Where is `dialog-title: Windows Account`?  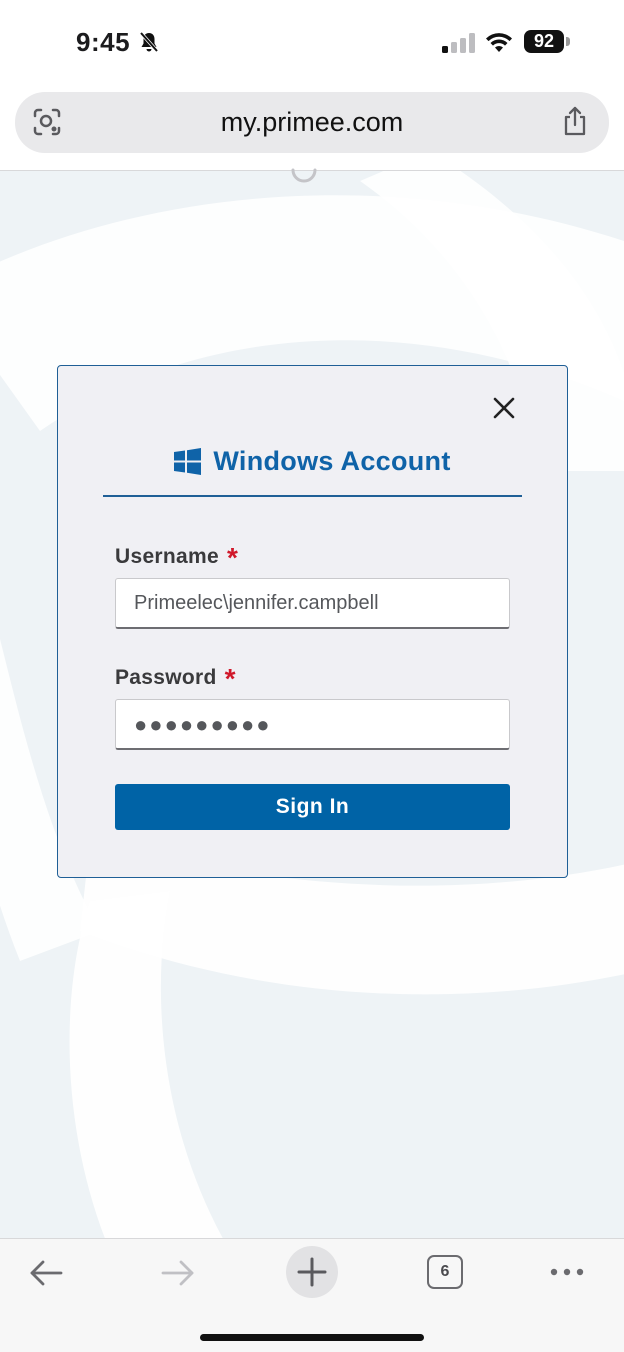
dialog-title: Windows Account is located at coordinates (332, 461).